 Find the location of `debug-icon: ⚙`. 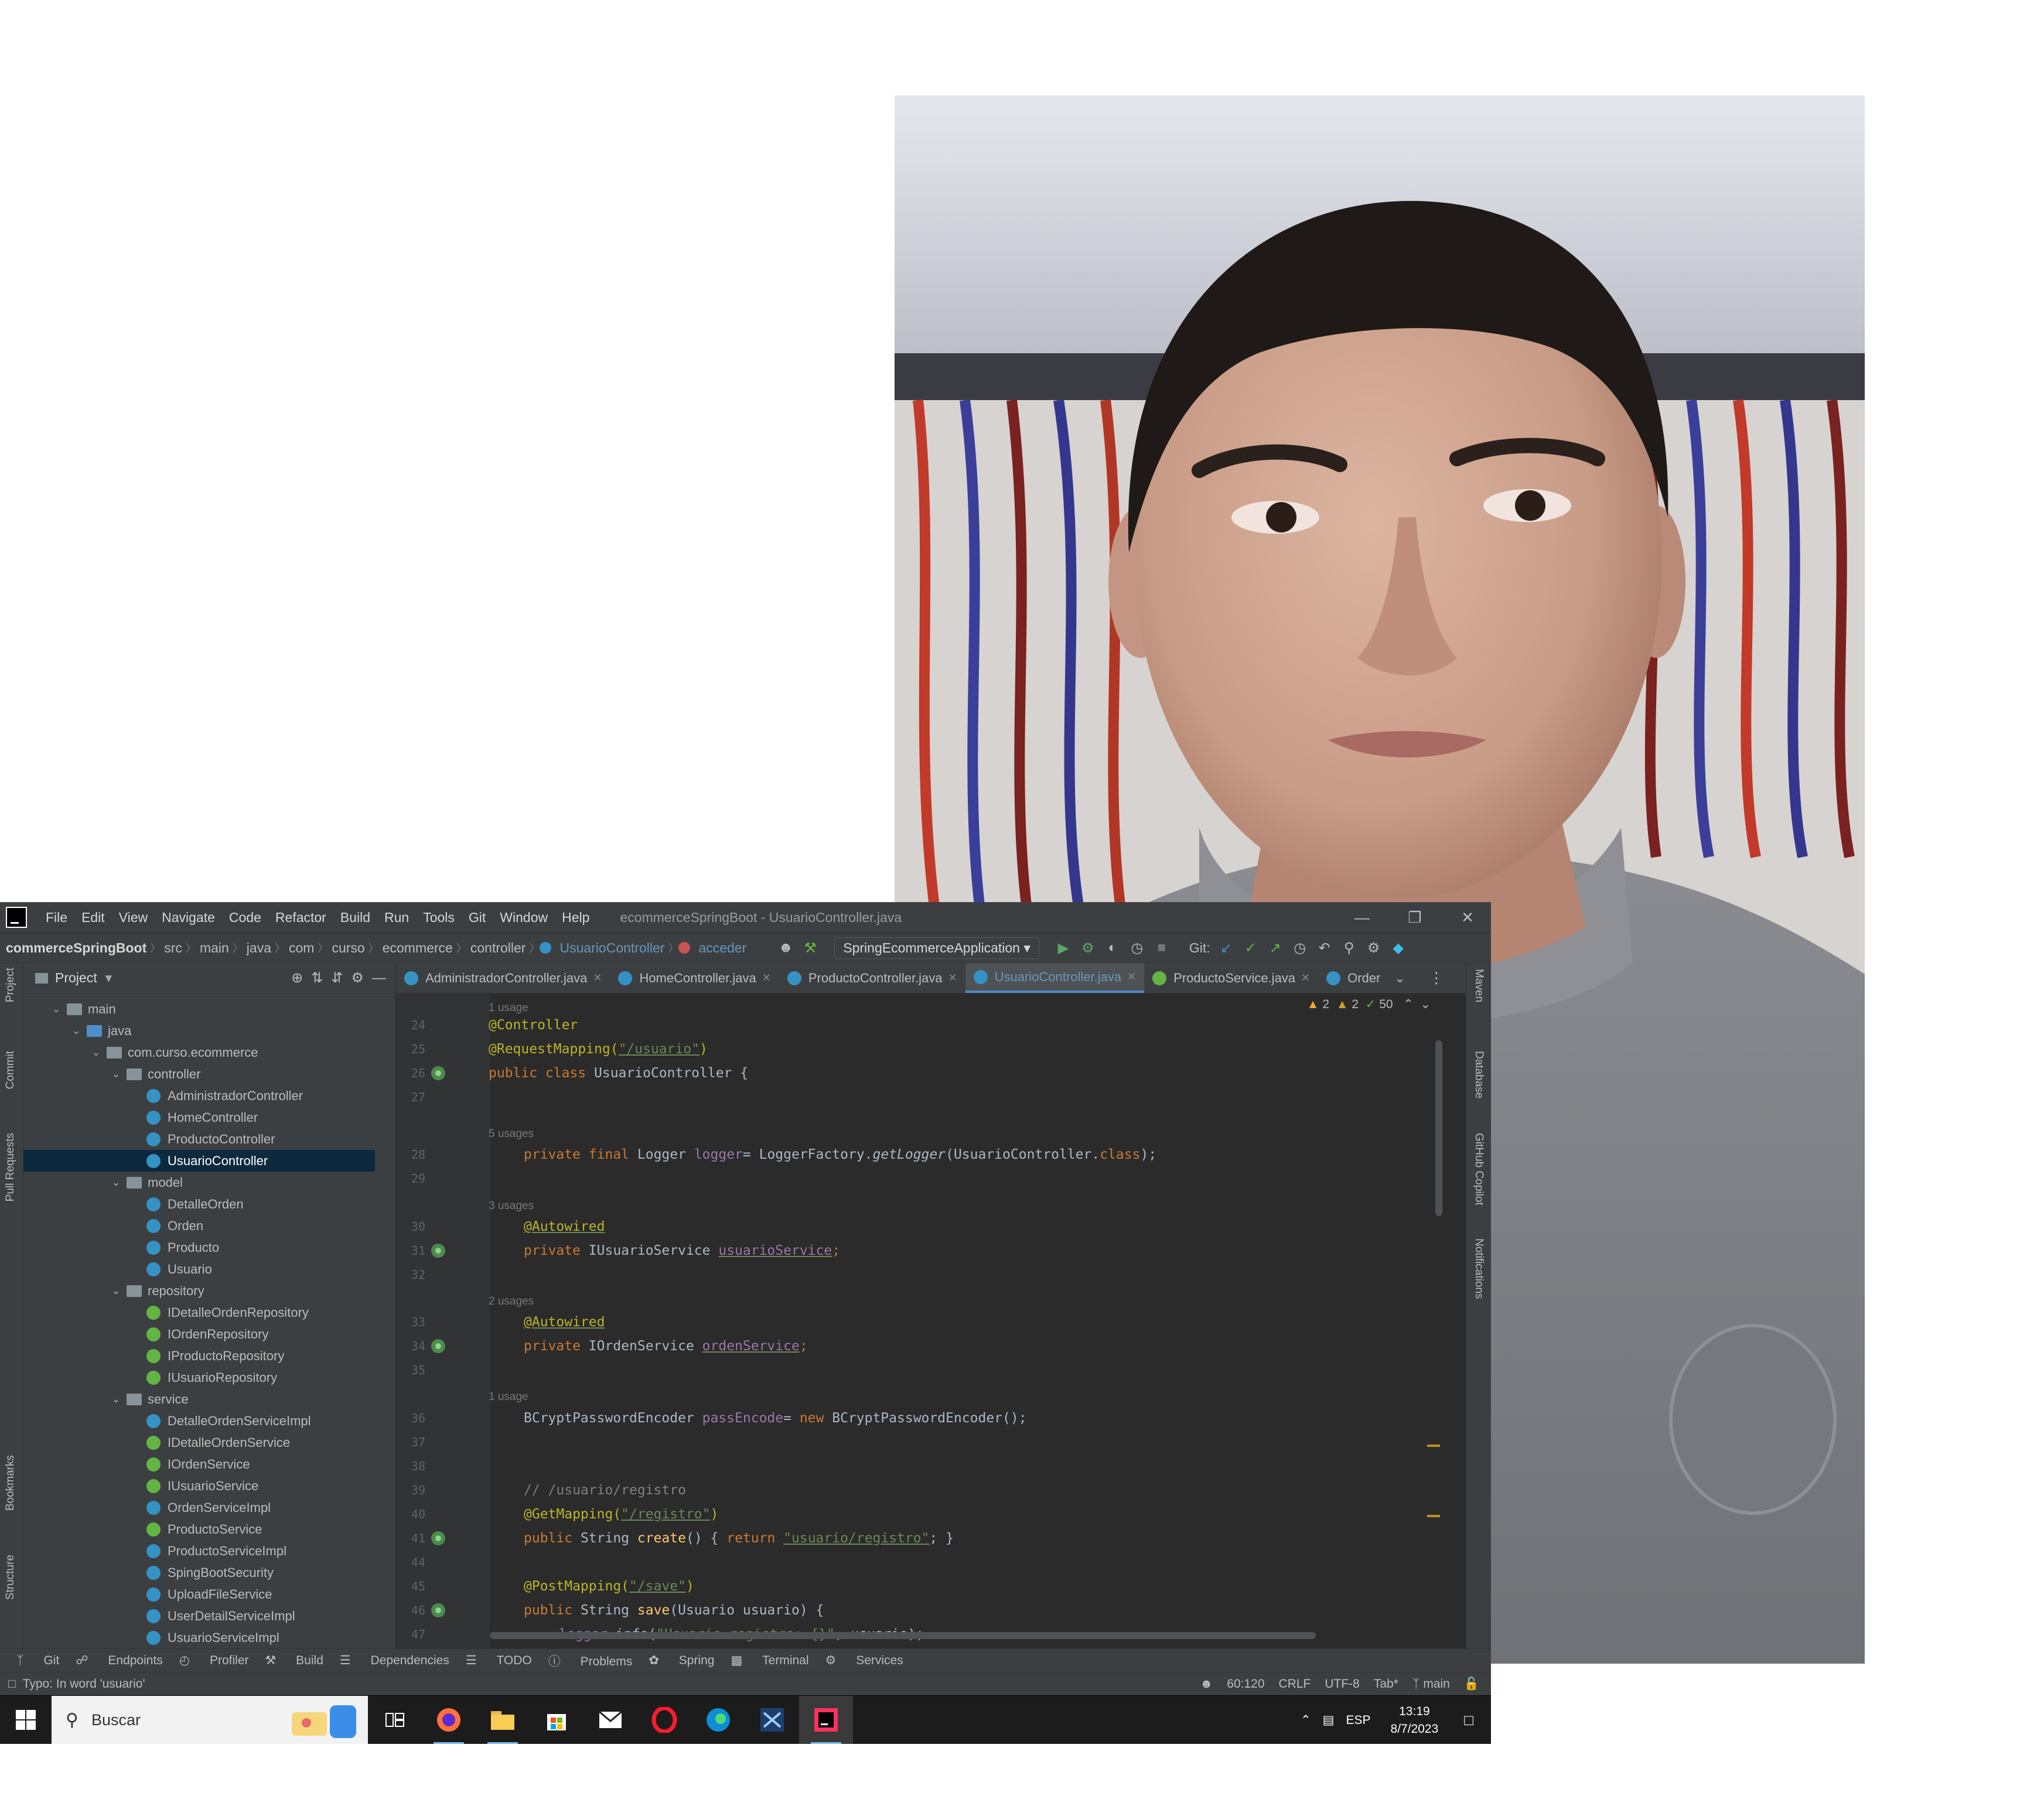

debug-icon: ⚙ is located at coordinates (1088, 948).